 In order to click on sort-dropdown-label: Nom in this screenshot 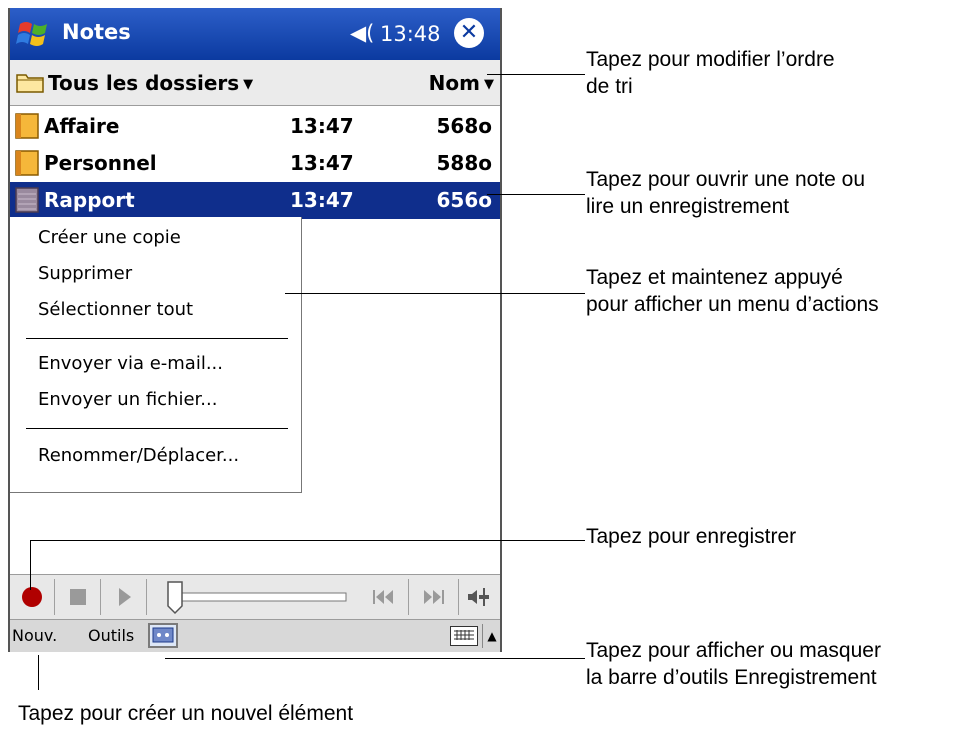, I will do `click(454, 83)`.